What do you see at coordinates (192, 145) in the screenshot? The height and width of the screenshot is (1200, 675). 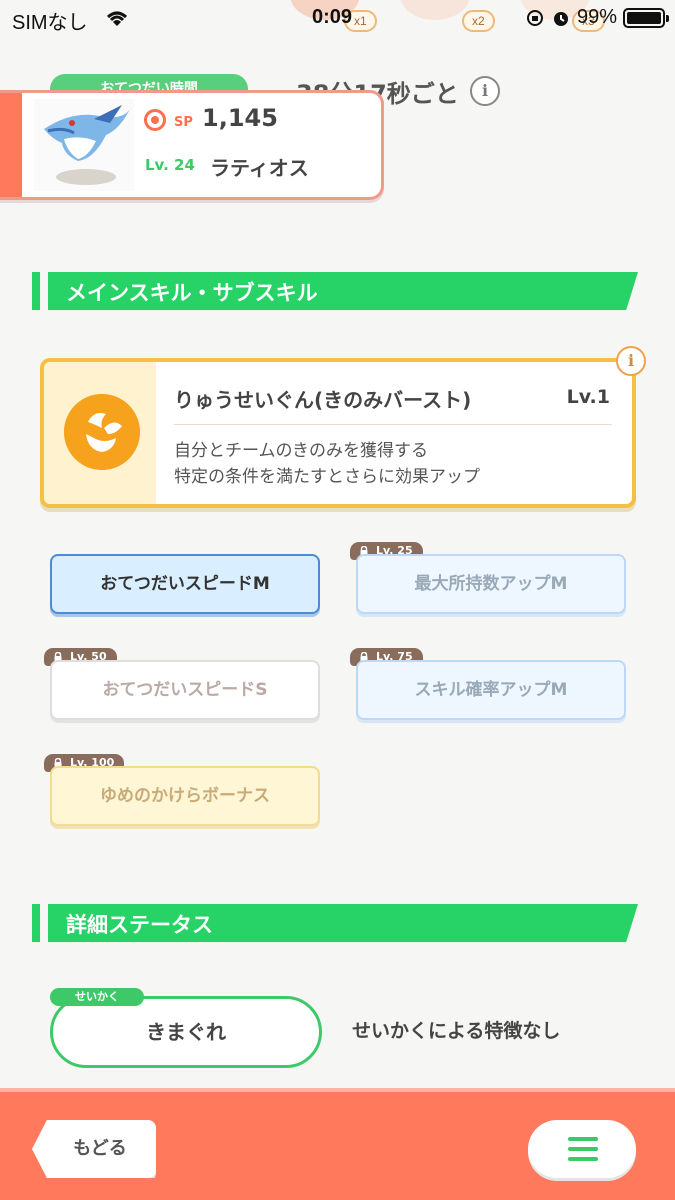 I see `pokemon-card: SP 1,145 Lv. 24 ラティオス` at bounding box center [192, 145].